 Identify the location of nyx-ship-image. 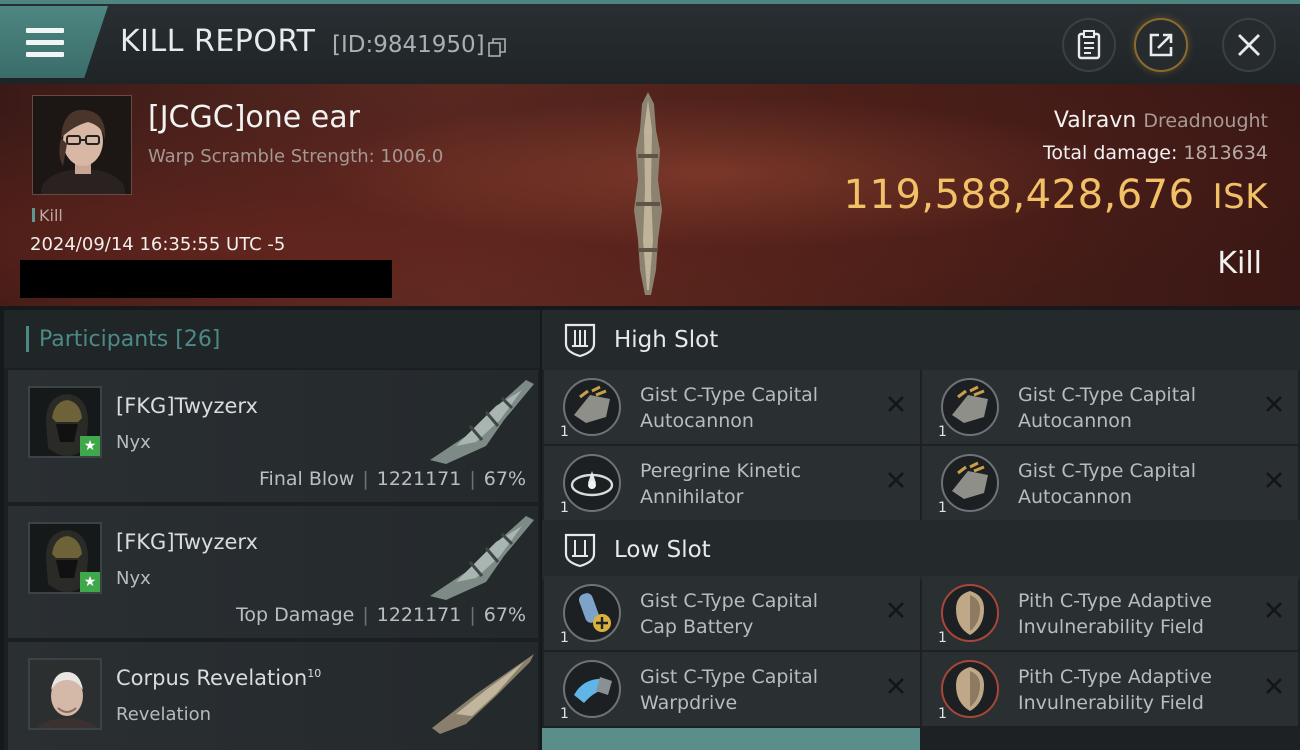
(482, 422).